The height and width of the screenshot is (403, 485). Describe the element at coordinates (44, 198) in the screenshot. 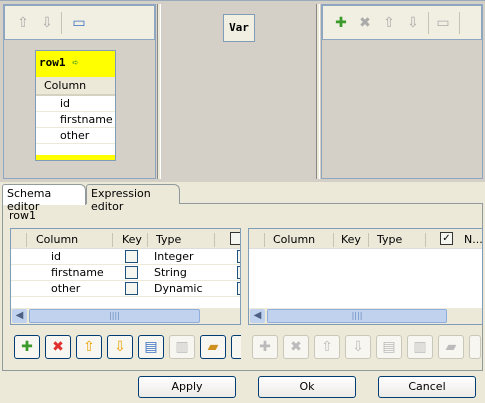

I see `tab-schema-editor: Schema editor` at that location.